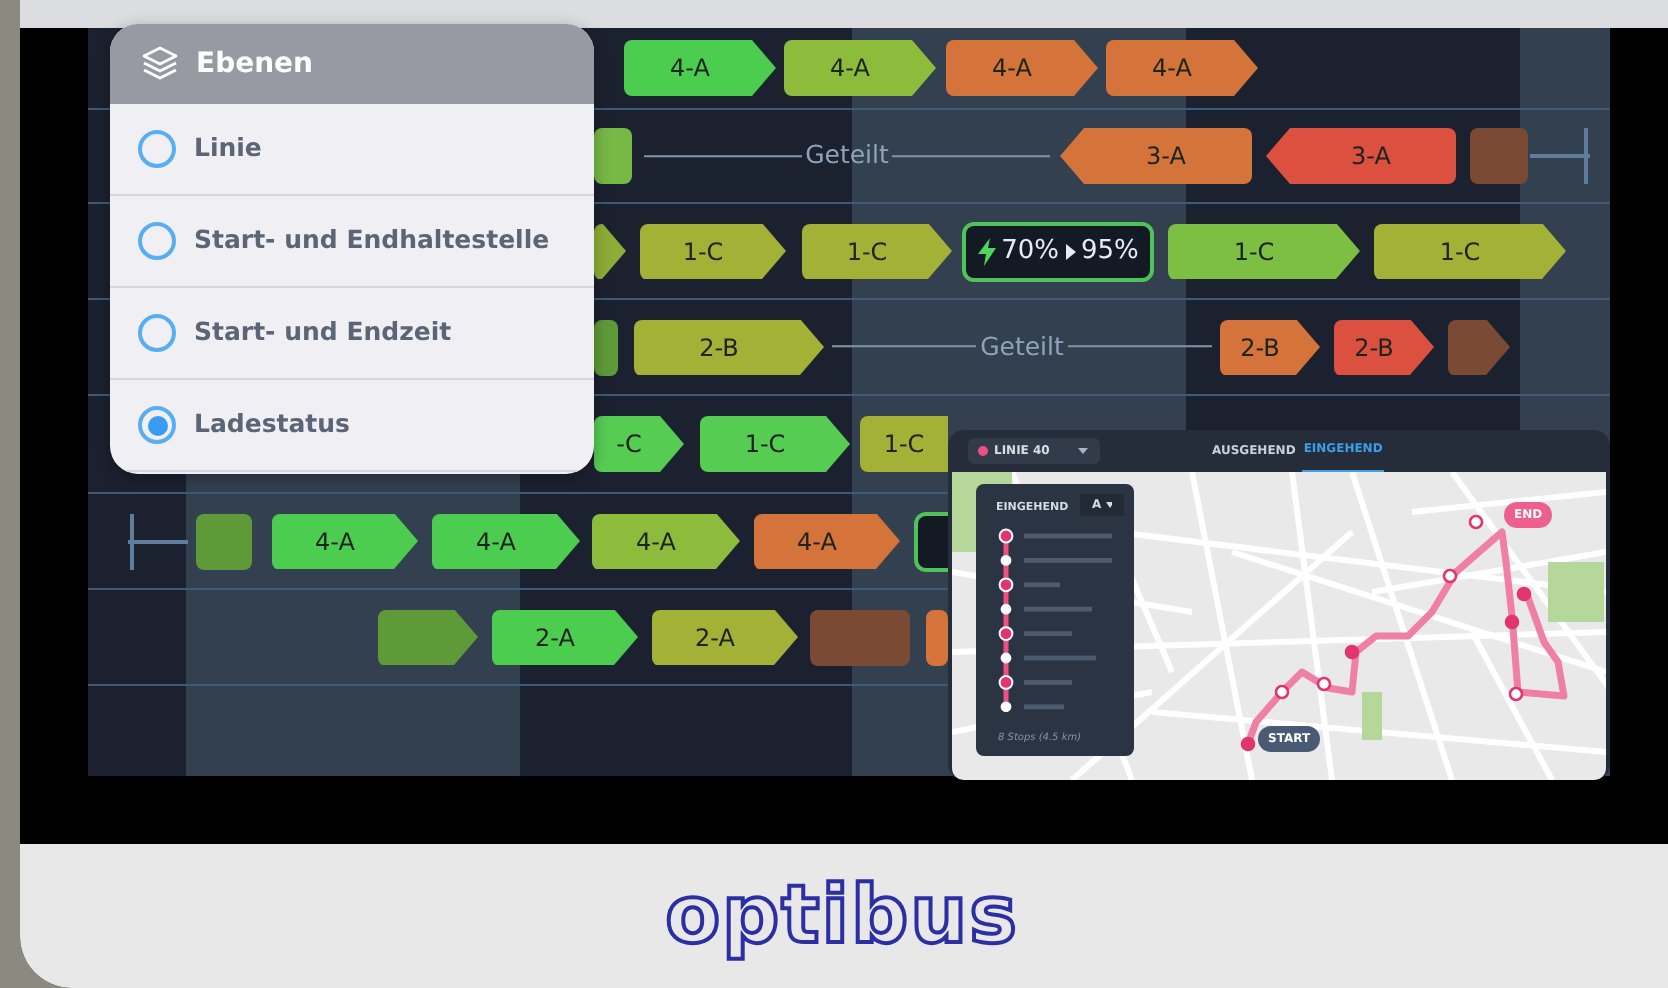  Describe the element at coordinates (1110, 251) in the screenshot. I see `charge-to: 95%` at that location.